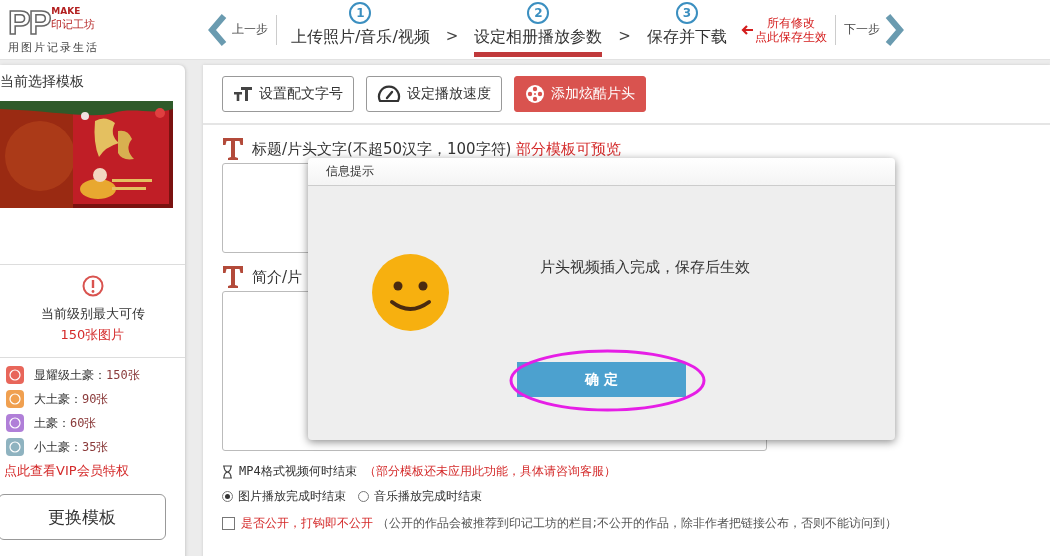  Describe the element at coordinates (746, 29) in the screenshot. I see `left-arrow-icon` at that location.